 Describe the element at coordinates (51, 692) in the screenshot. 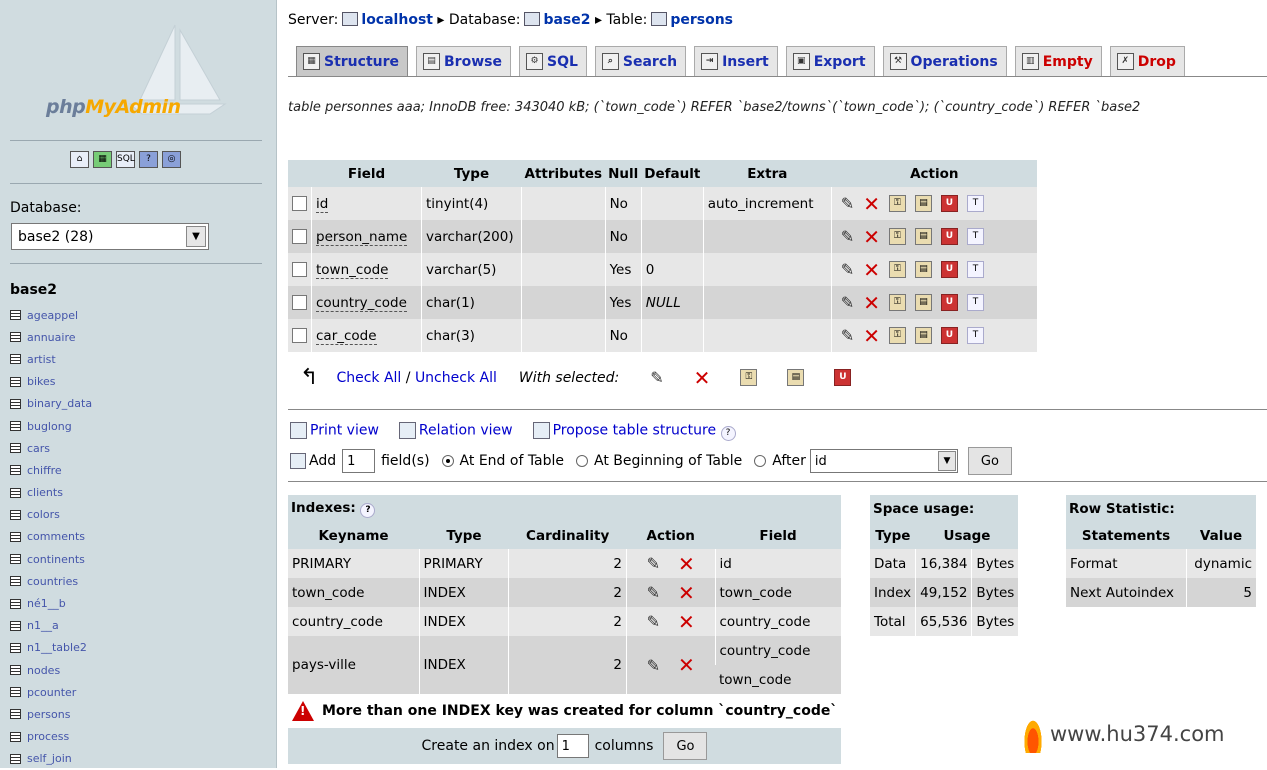

I see `sidebar-table-item: pcounter` at that location.